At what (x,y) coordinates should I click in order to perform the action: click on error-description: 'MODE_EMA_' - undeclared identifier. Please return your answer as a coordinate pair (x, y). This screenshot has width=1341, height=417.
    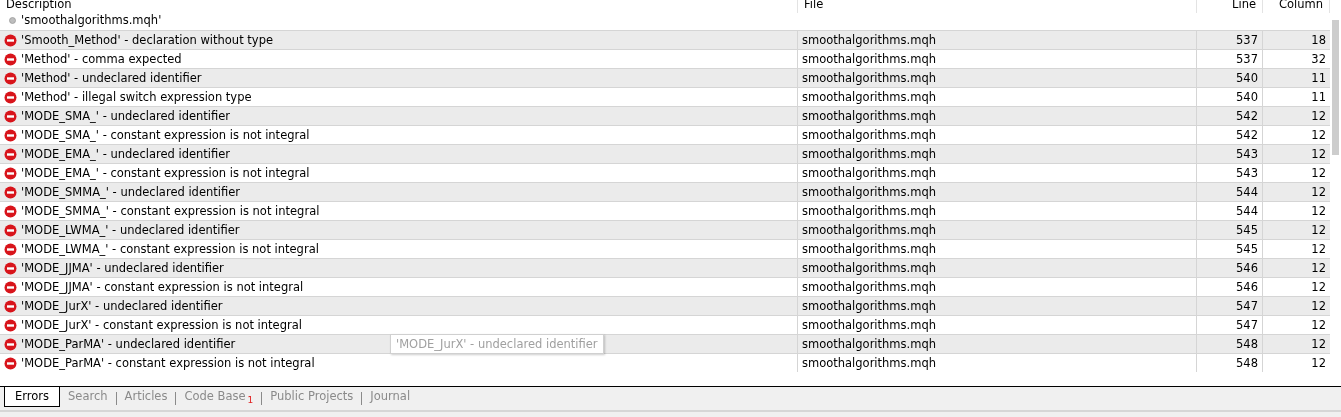
    Looking at the image, I should click on (126, 154).